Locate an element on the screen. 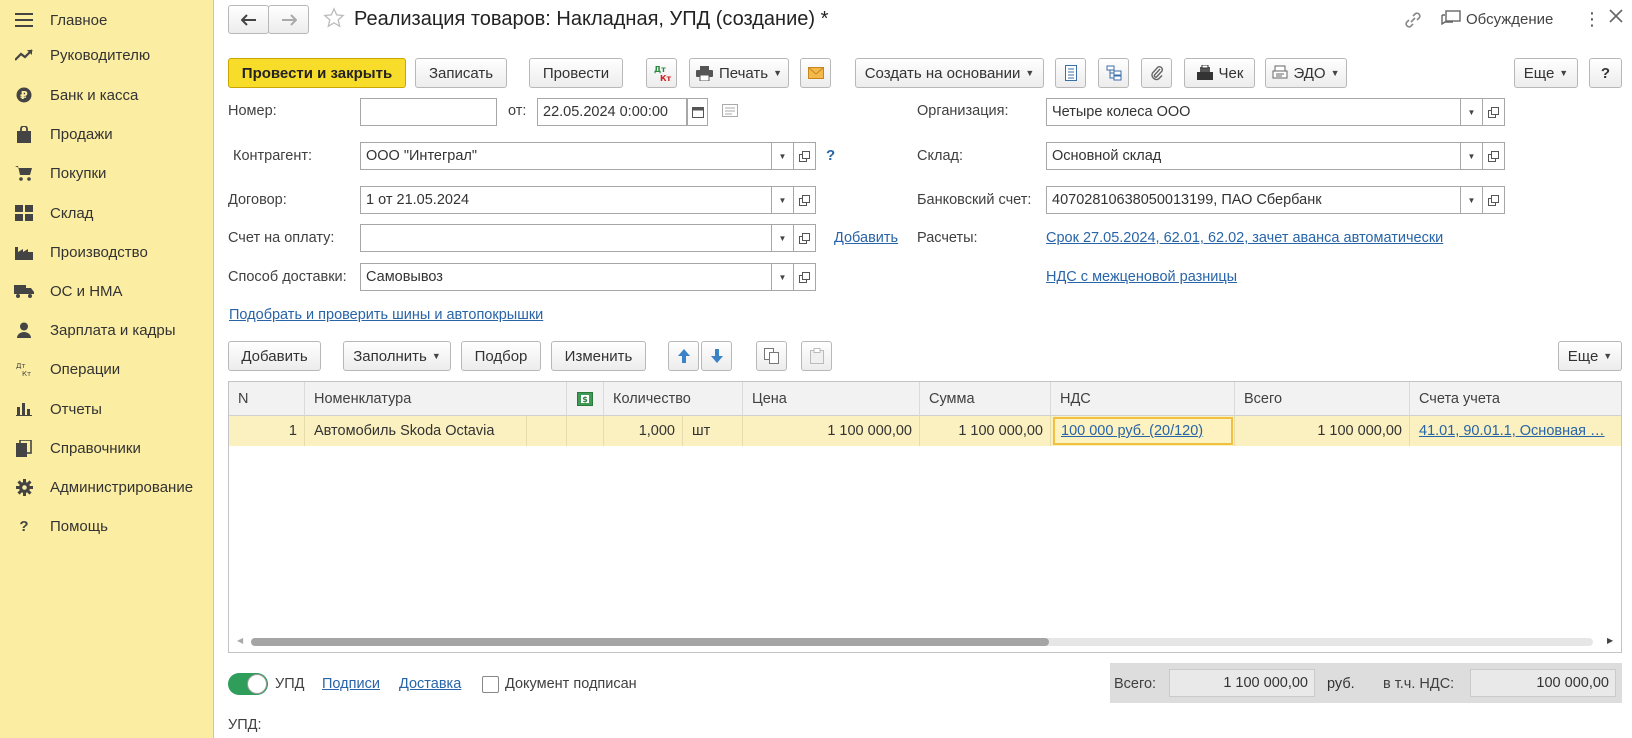 This screenshot has height=738, width=1632. scroll-left-icon: ◀ is located at coordinates (240, 640).